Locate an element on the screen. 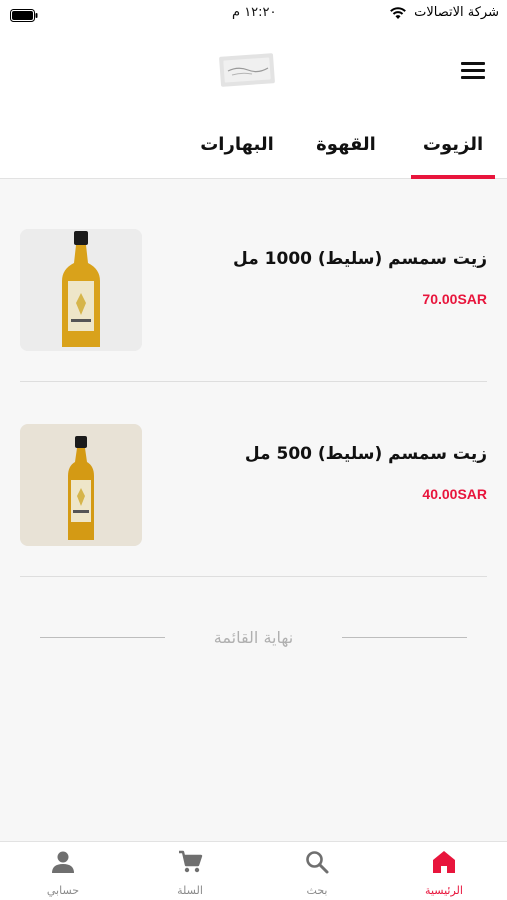 The image size is (507, 900). battery-icon is located at coordinates (24, 16).